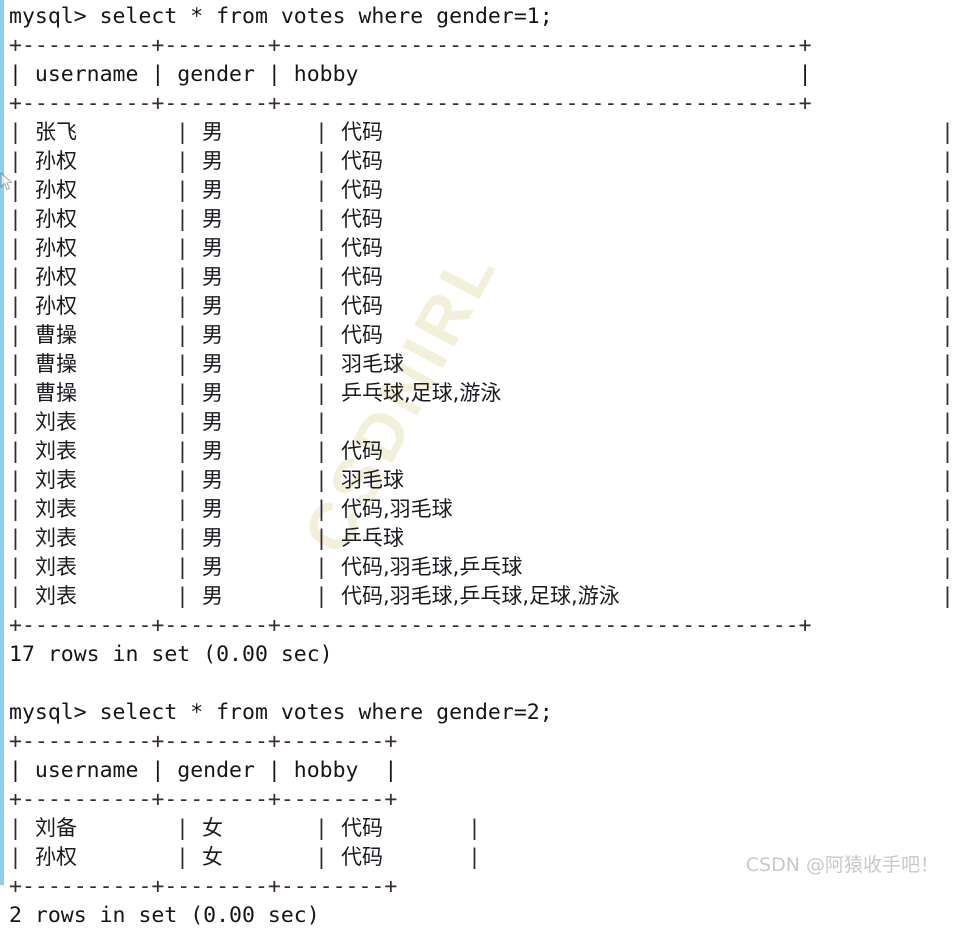 The height and width of the screenshot is (930, 955). What do you see at coordinates (482, 422) in the screenshot?
I see `table-row: | 刘表 | 男 | |` at bounding box center [482, 422].